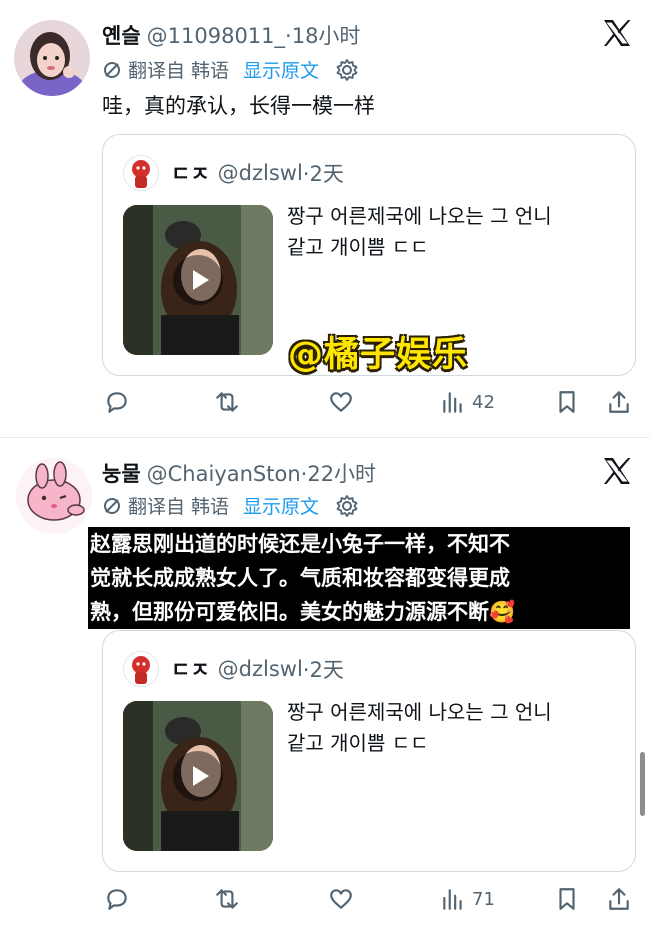 This screenshot has width=650, height=944. I want to click on action-bar: 42, so click(367, 402).